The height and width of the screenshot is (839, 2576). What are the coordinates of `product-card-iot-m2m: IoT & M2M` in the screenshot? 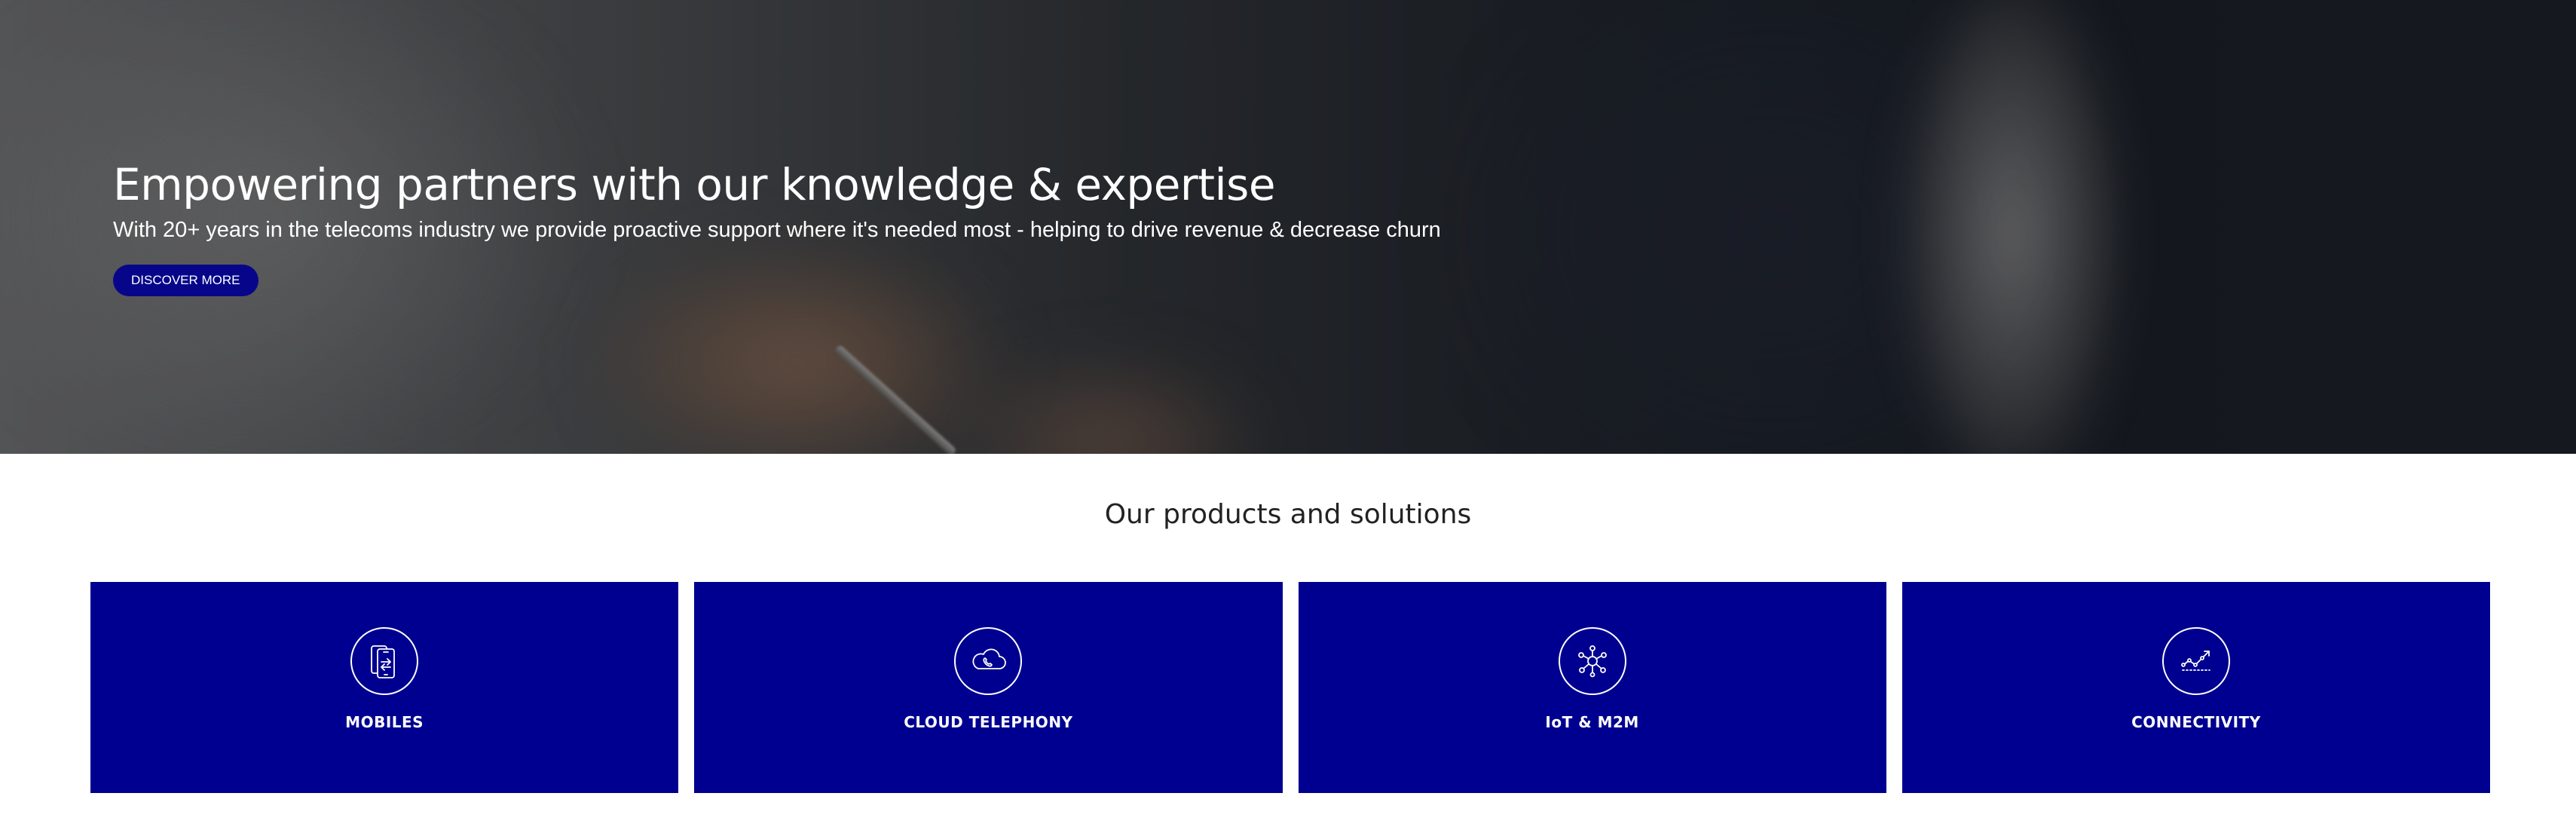 It's located at (1592, 687).